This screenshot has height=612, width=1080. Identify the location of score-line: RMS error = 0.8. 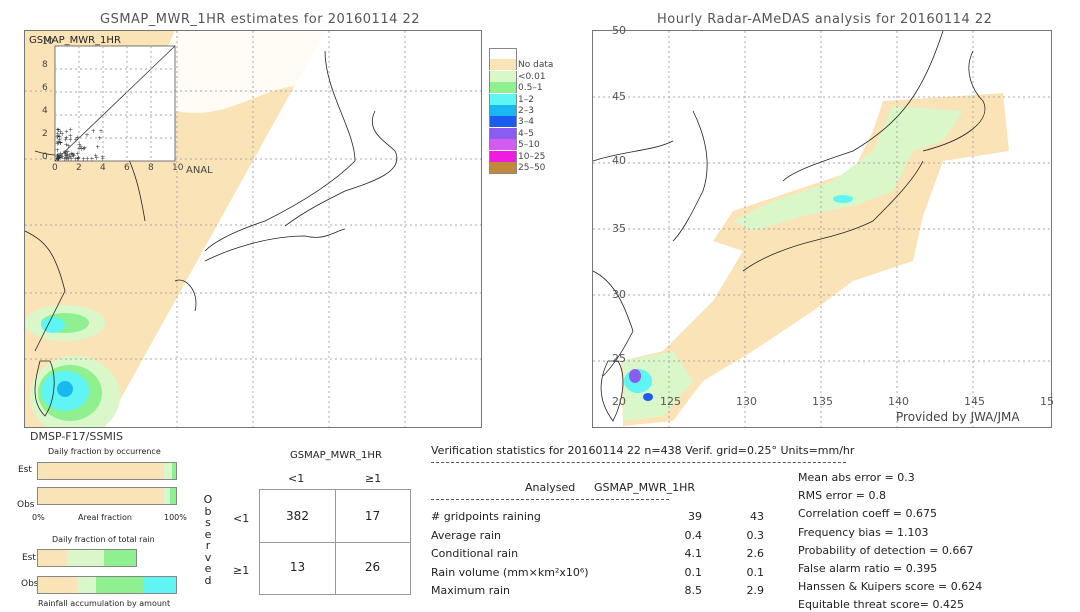
(842, 496).